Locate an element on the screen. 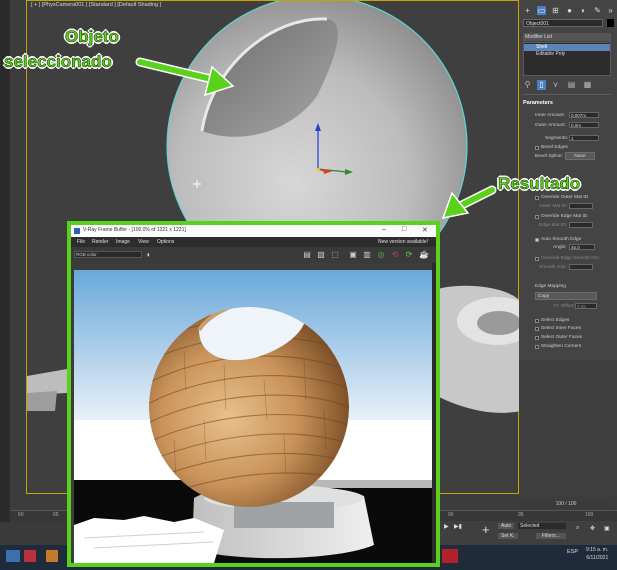  annotation-objeto: Objeto is located at coordinates (92, 37).